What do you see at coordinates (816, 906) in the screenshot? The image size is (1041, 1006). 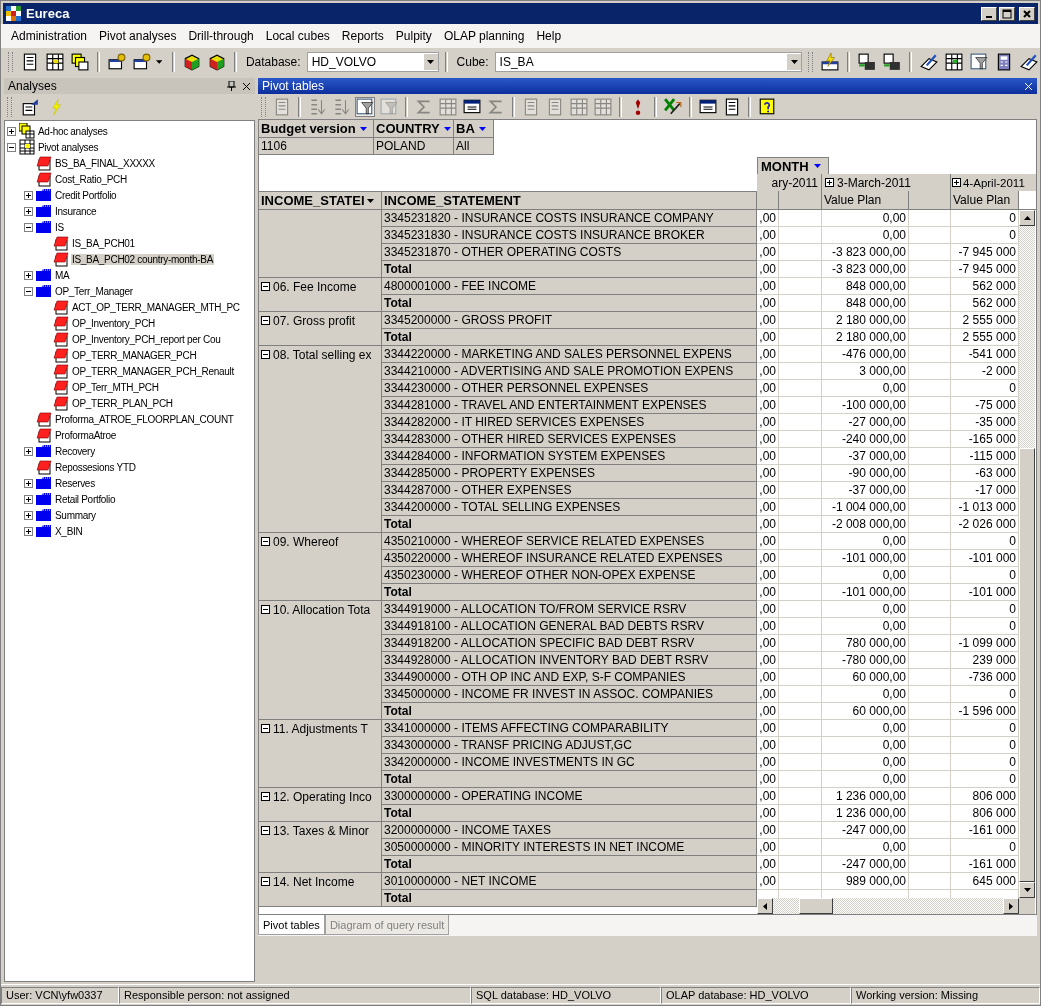 I see `scrollbar-thumb` at bounding box center [816, 906].